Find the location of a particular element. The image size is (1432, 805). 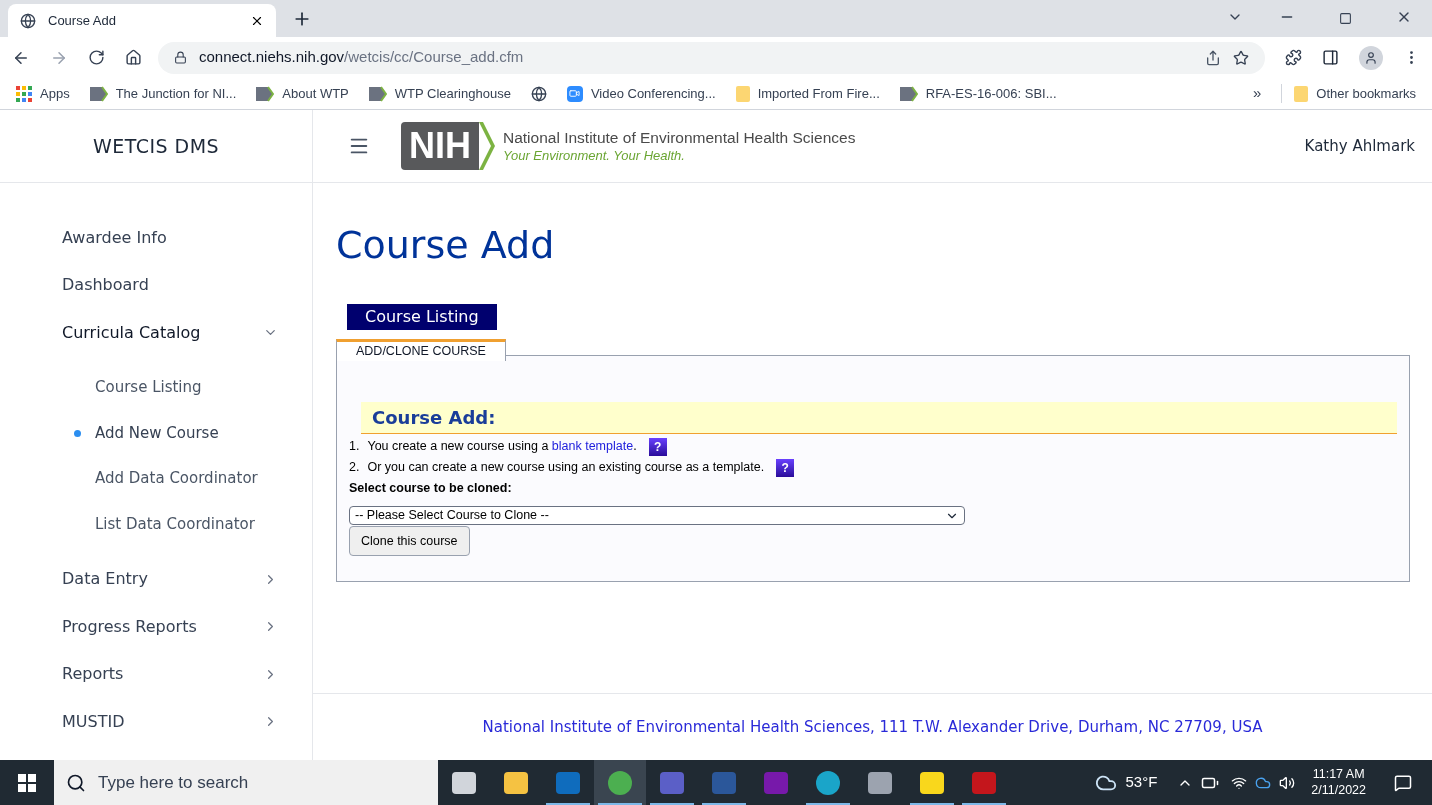

reload-icon is located at coordinates (96, 57).